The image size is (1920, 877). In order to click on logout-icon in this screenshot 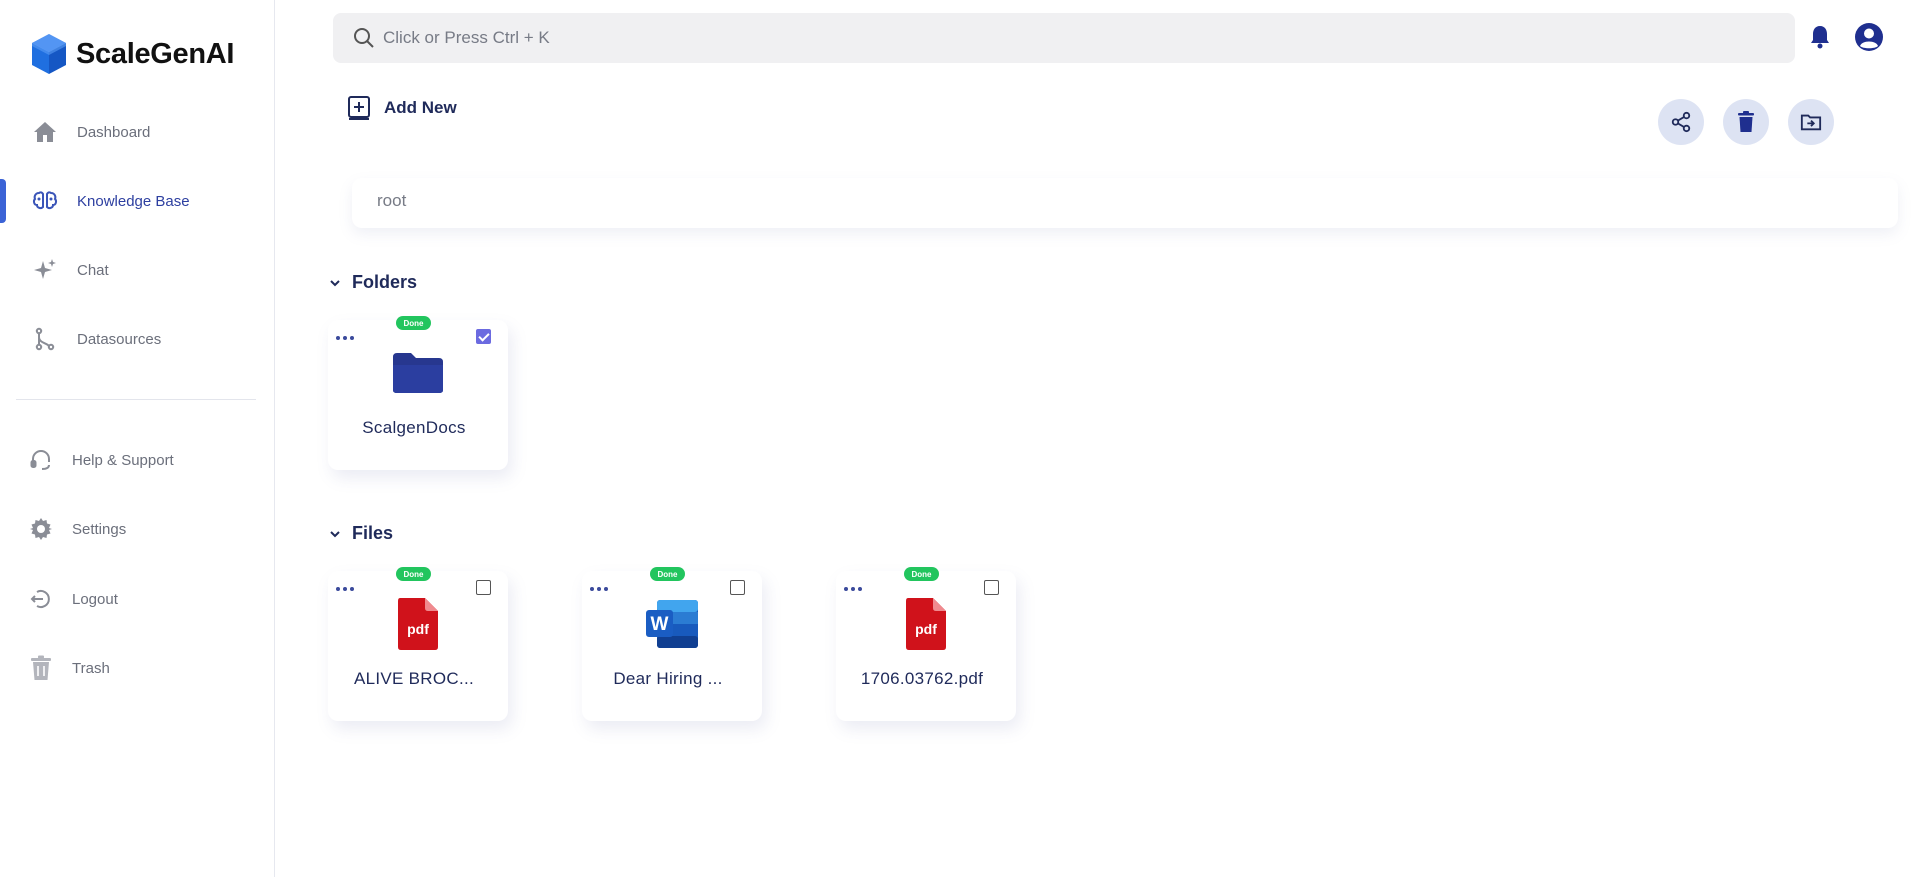, I will do `click(41, 599)`.